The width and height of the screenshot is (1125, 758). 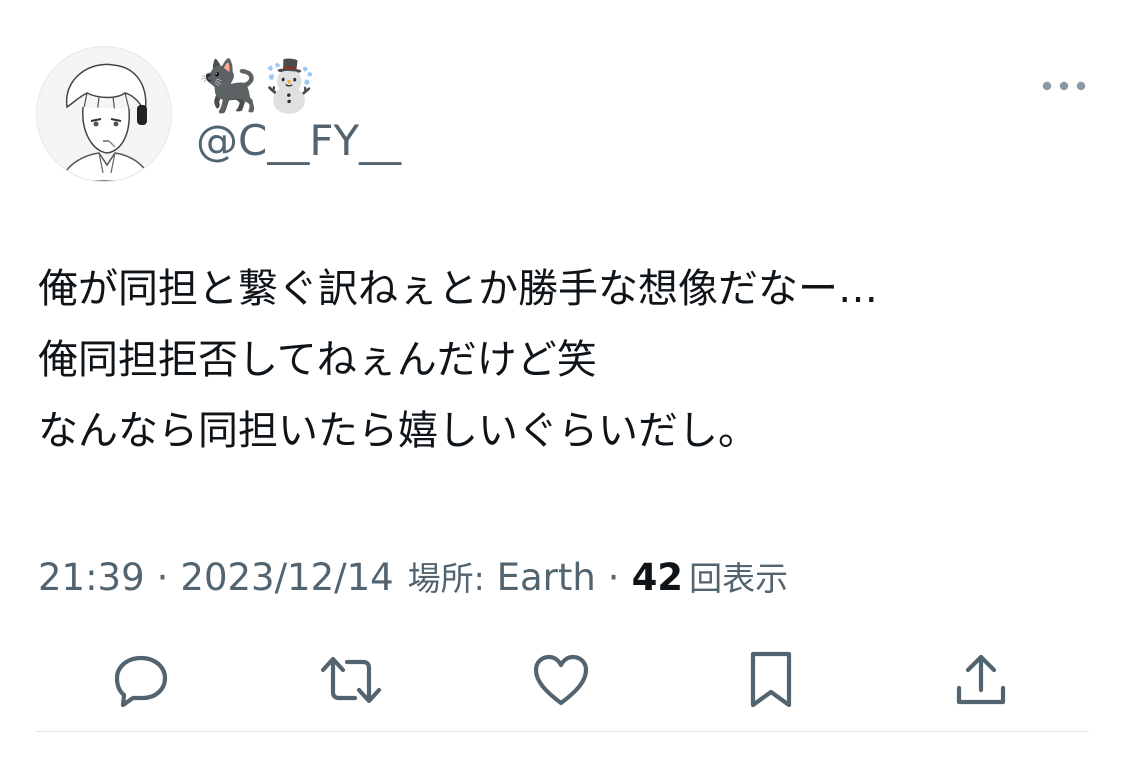 I want to click on location-value: Earth, so click(x=546, y=577).